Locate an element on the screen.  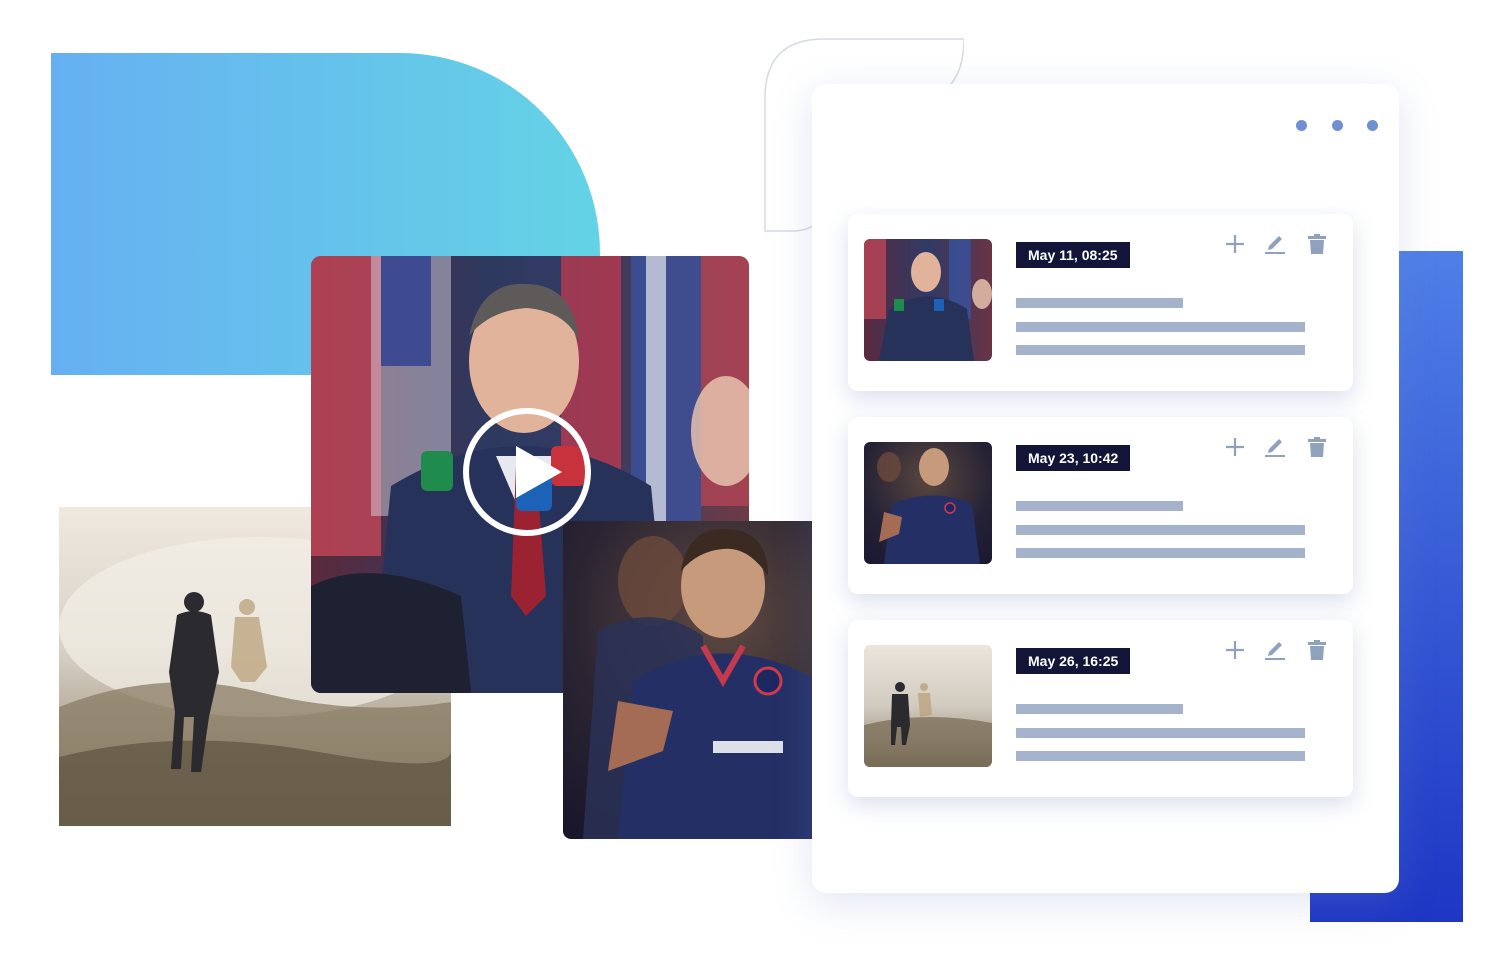
firefighter-thumbnail is located at coordinates (928, 706).